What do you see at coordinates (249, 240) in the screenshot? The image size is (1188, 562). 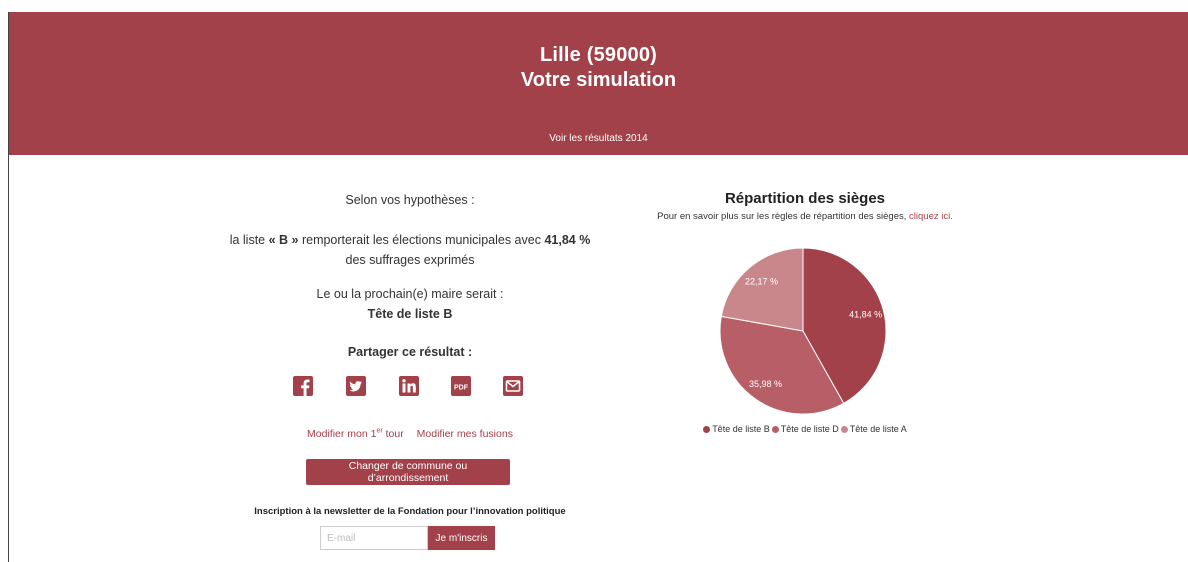 I see `result-prefix: la liste` at bounding box center [249, 240].